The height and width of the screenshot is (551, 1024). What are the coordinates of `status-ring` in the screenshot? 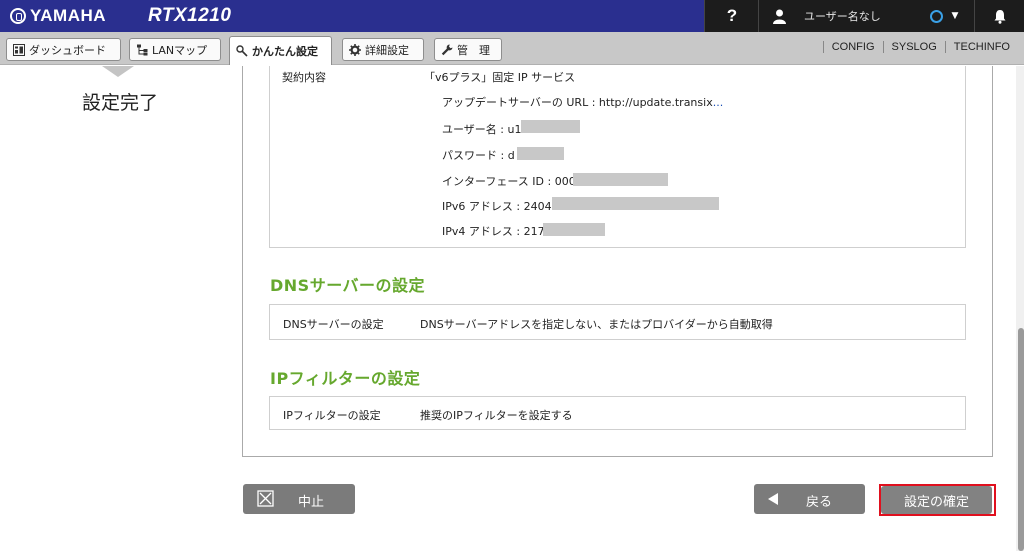 It's located at (936, 16).